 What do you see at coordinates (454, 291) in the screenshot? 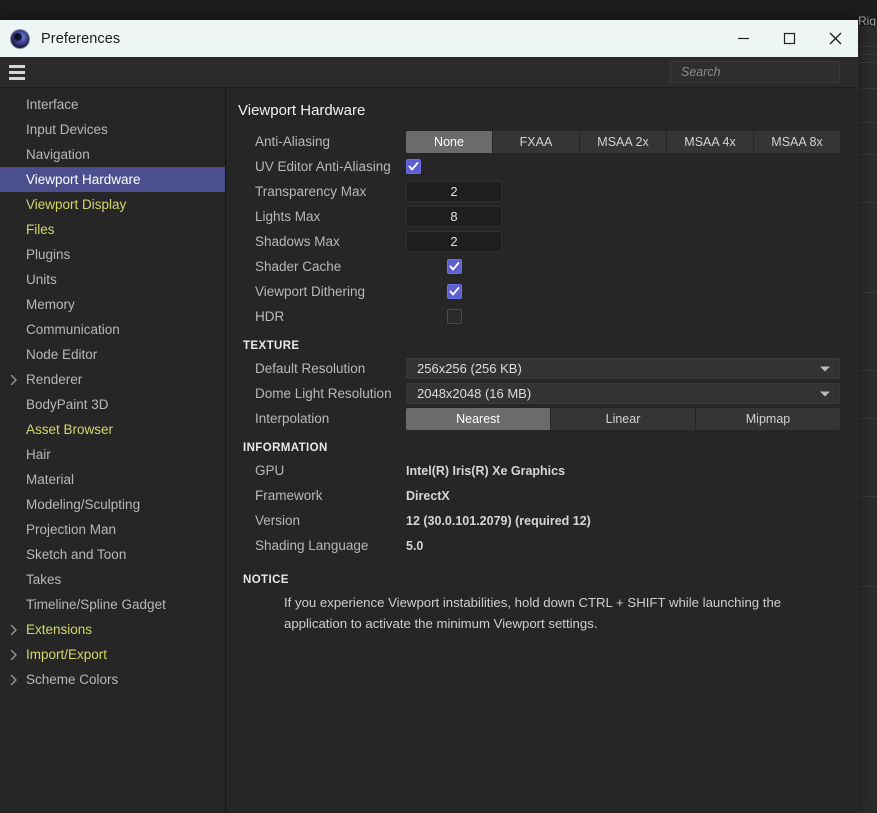
I see `viewport-dithering-checkbox` at bounding box center [454, 291].